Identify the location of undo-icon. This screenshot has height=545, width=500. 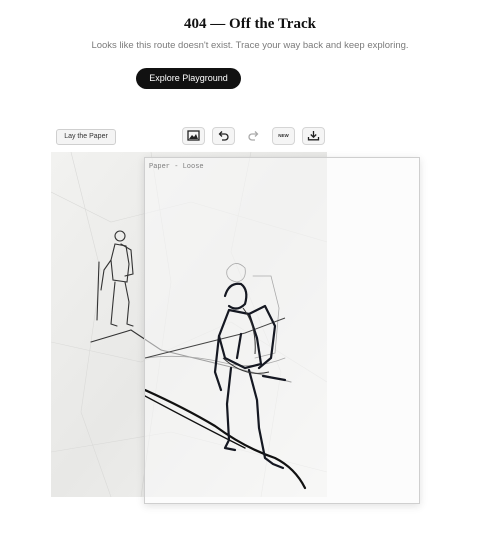
(223, 136).